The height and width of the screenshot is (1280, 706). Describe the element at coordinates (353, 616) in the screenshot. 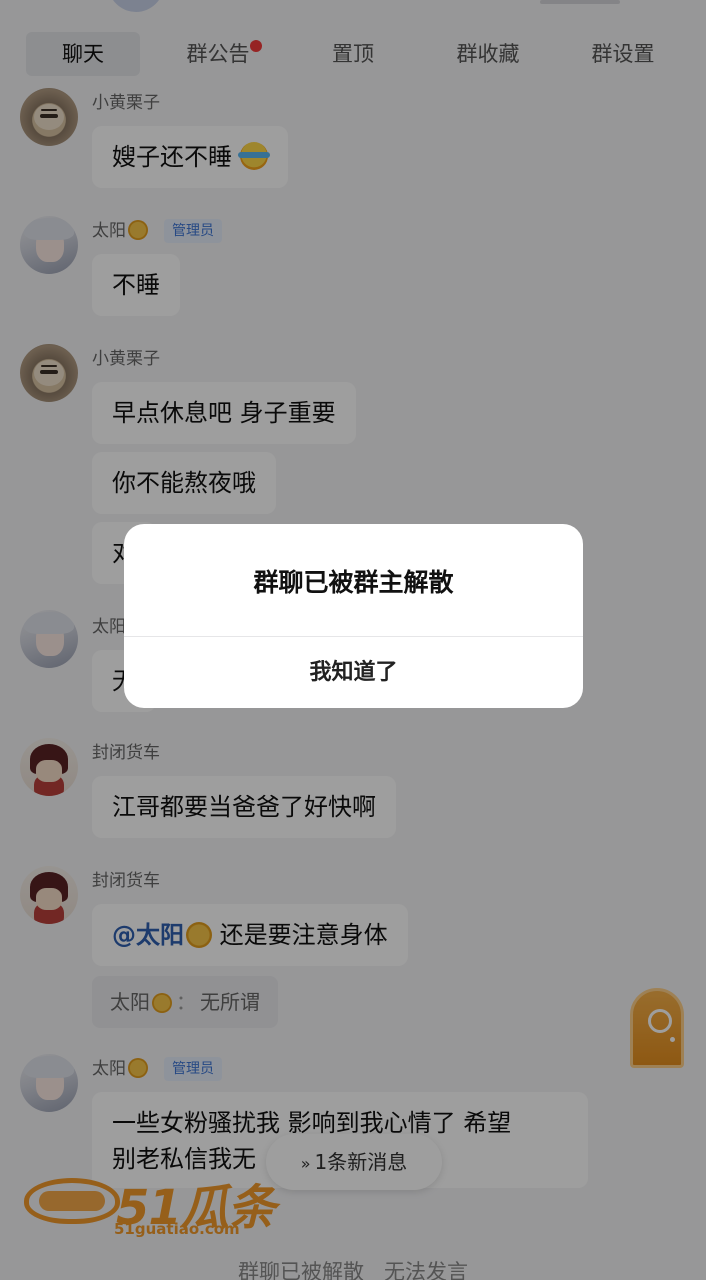

I see `group-dissolved-dialog: 群聊已被群主解散 我知道了` at that location.